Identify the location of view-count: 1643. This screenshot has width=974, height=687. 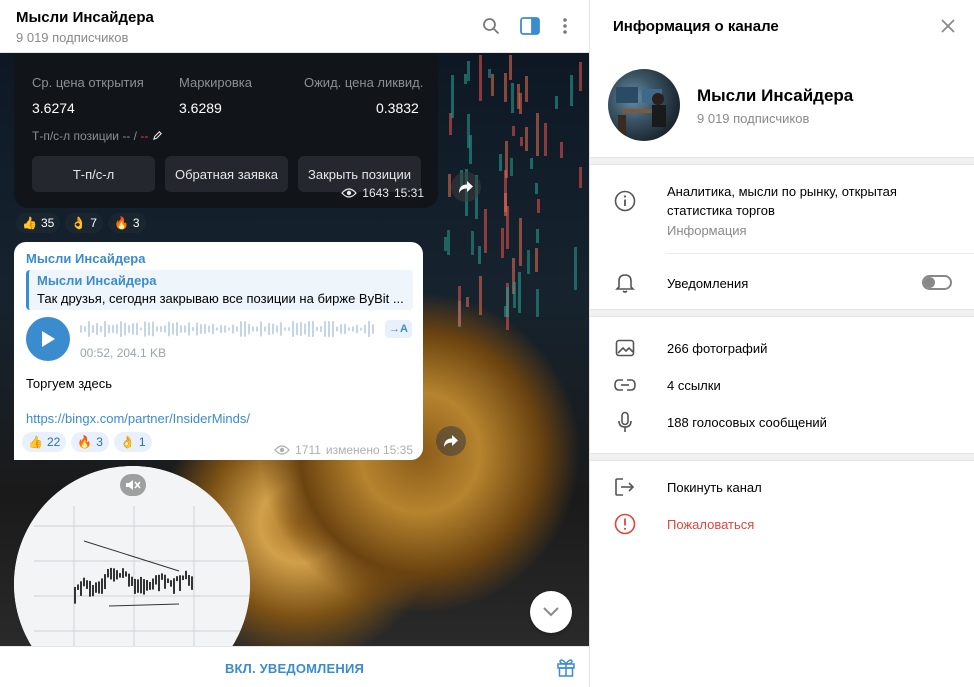
(375, 193).